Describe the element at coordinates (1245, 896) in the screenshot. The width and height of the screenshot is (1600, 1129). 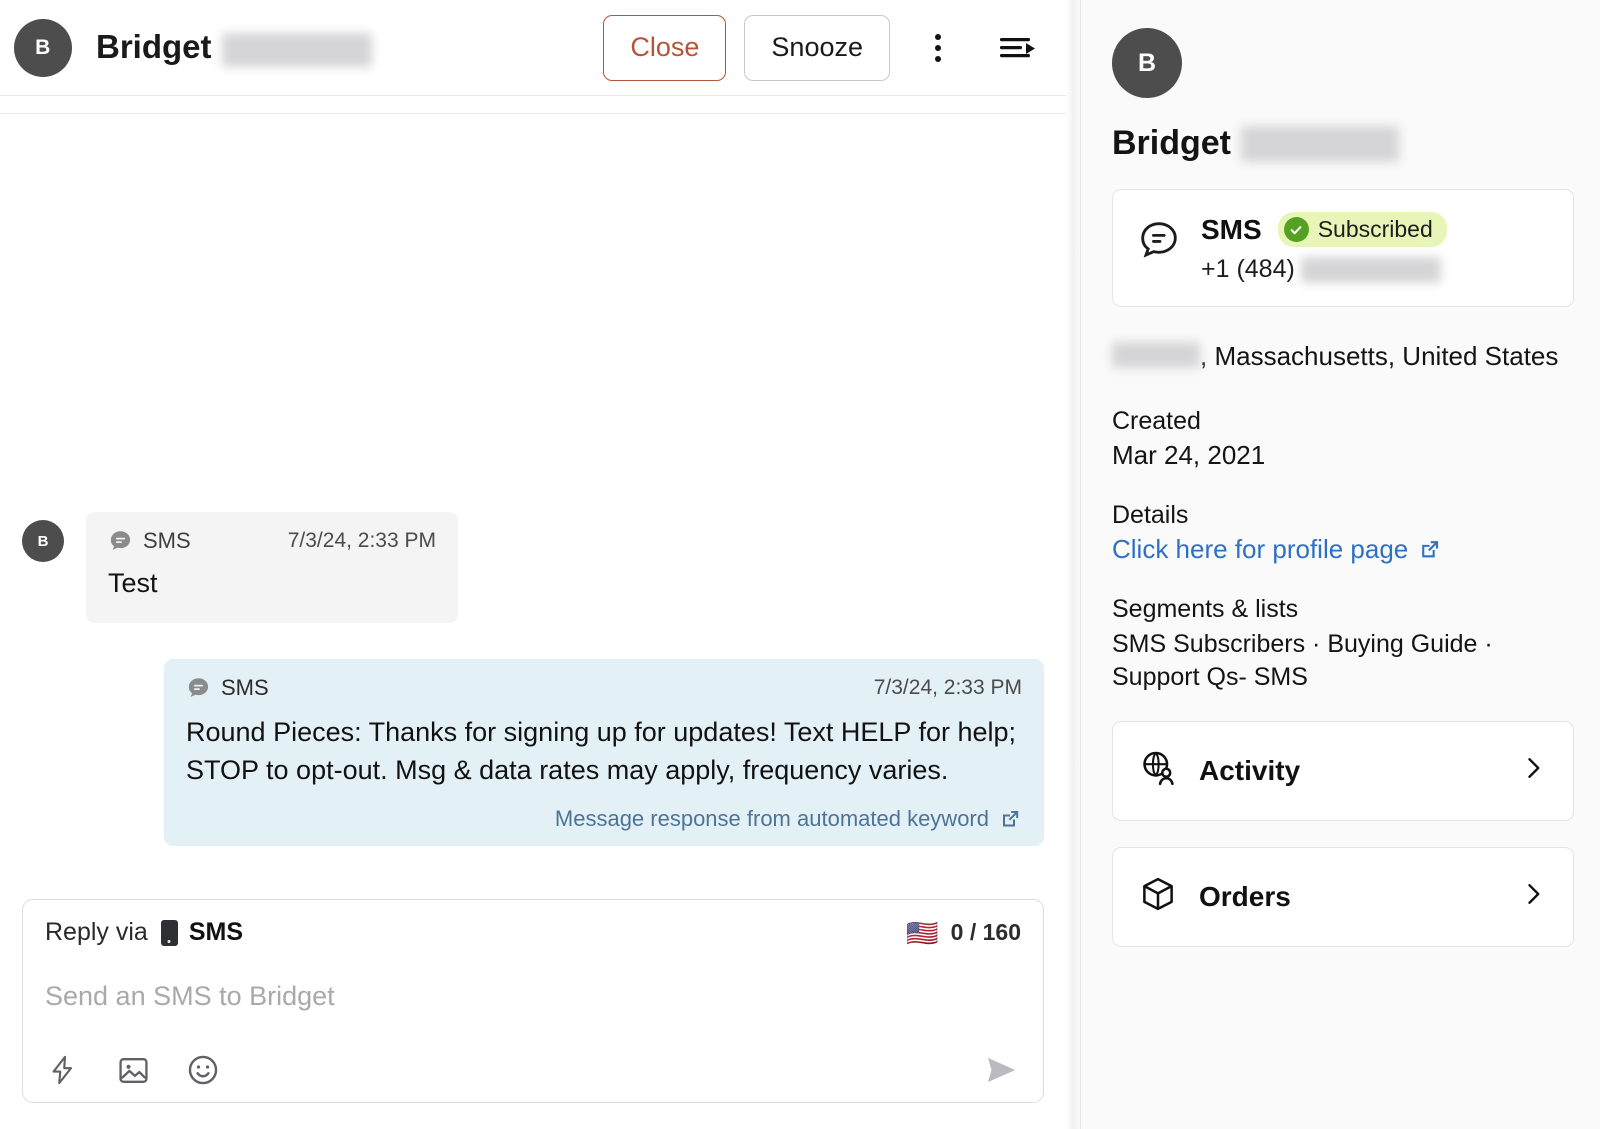
I see `sidebar-item-orders-label: Orders` at that location.